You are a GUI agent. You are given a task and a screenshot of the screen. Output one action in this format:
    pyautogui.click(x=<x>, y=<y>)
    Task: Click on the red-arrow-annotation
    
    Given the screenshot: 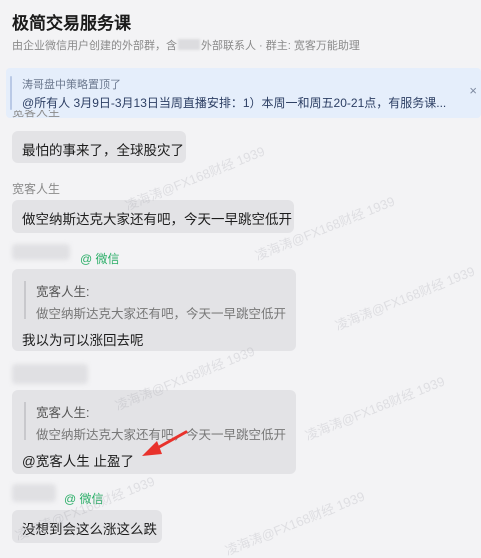 What is the action you would take?
    pyautogui.click(x=165, y=443)
    